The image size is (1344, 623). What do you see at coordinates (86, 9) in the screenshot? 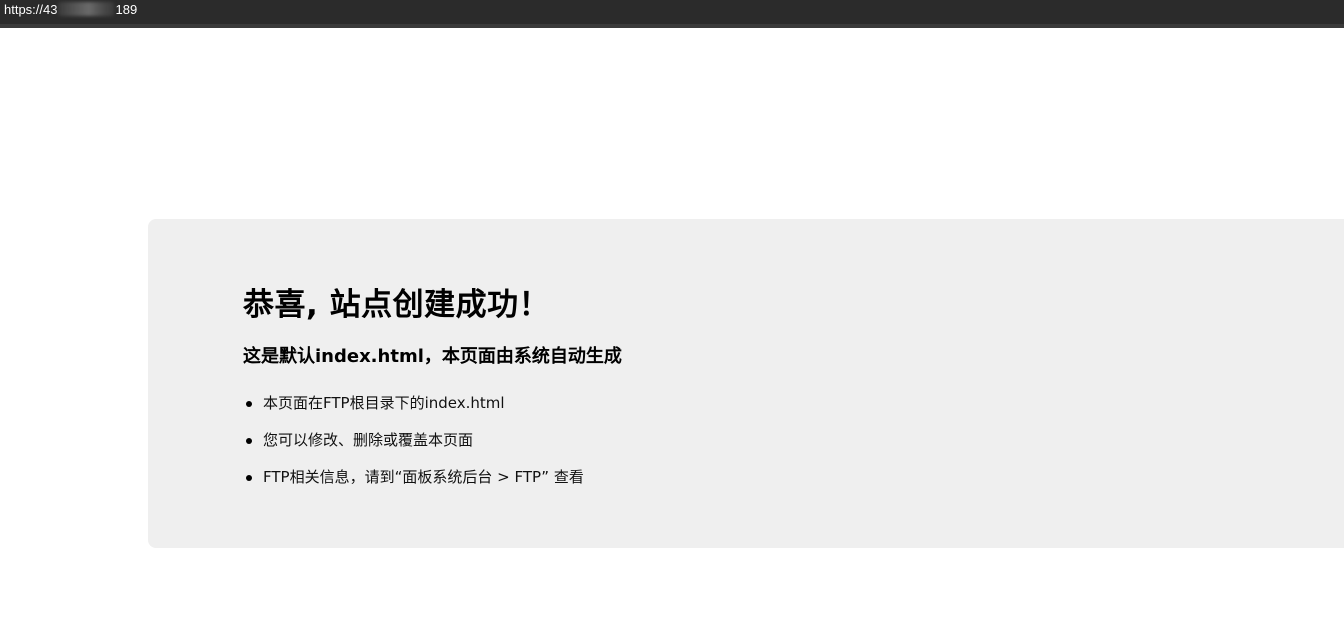
I see `redacted-url-segment` at bounding box center [86, 9].